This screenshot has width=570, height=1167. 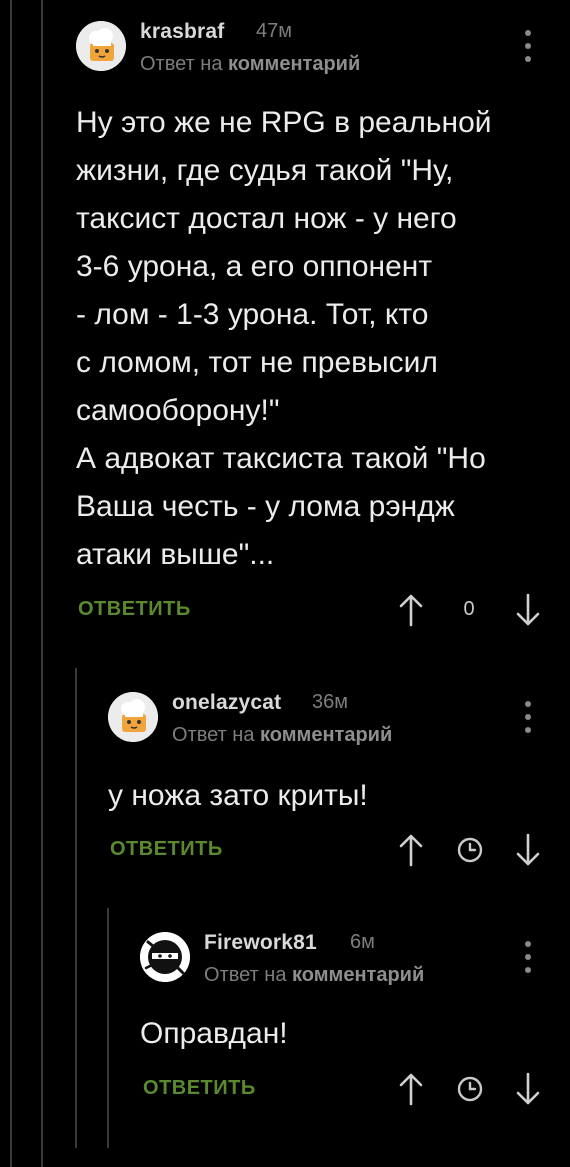 What do you see at coordinates (528, 957) in the screenshot?
I see `more-vertical-icon` at bounding box center [528, 957].